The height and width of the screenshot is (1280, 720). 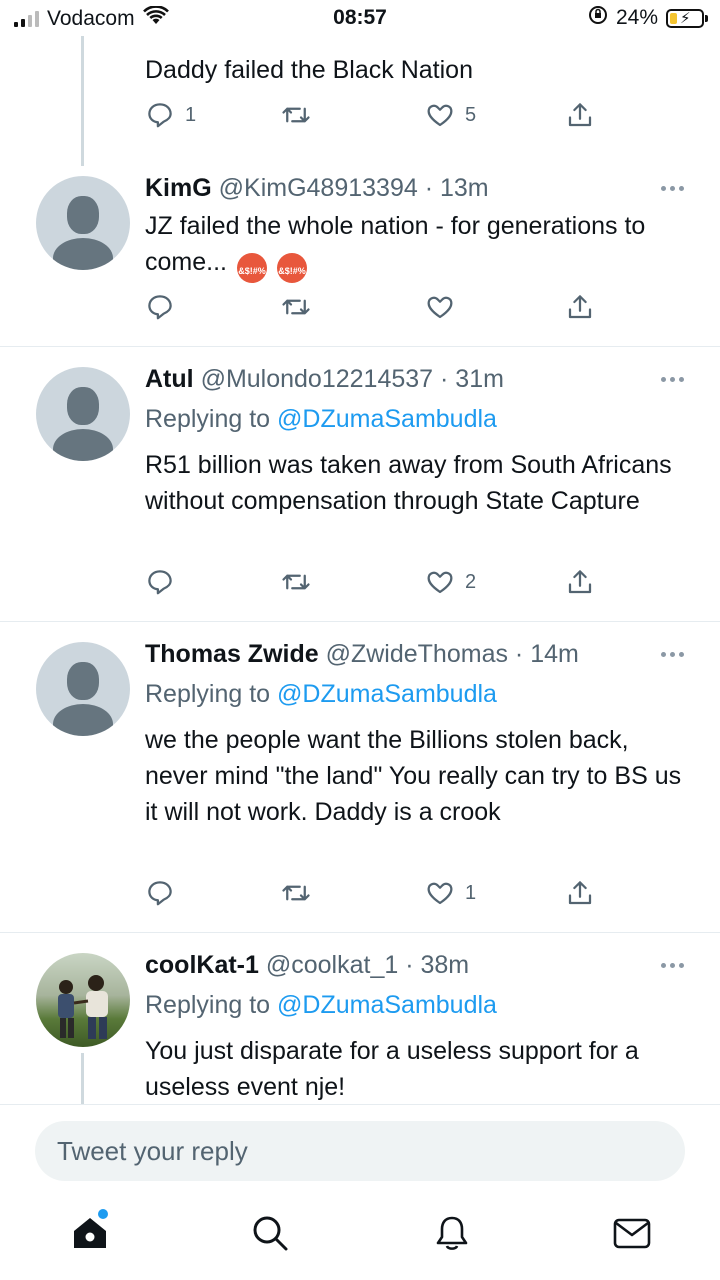 I want to click on avatar-photo, so click(x=83, y=1007).